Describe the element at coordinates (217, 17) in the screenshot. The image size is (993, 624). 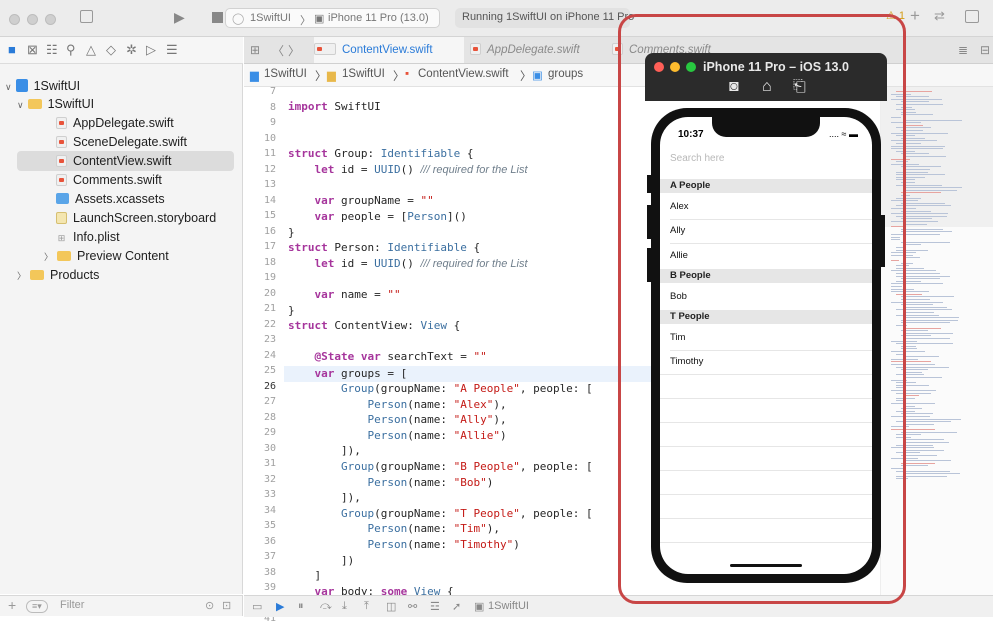
I see `stop-icon` at that location.